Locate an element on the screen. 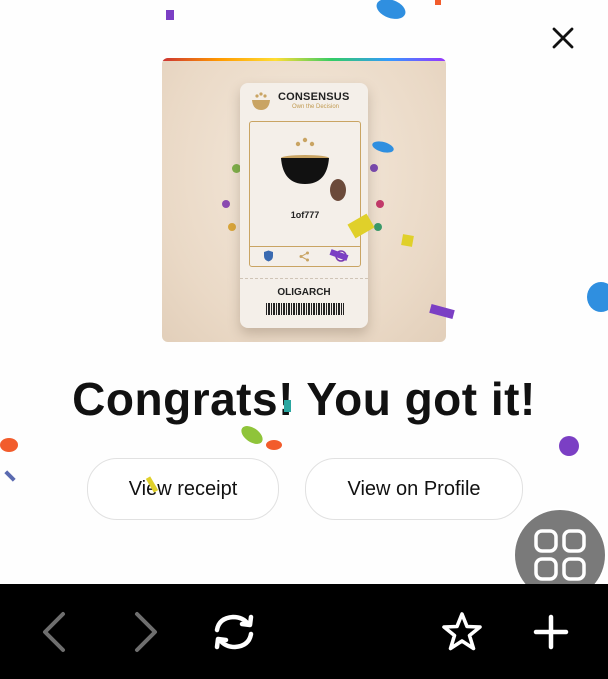 Image resolution: width=608 pixels, height=679 pixels. close-button is located at coordinates (563, 38).